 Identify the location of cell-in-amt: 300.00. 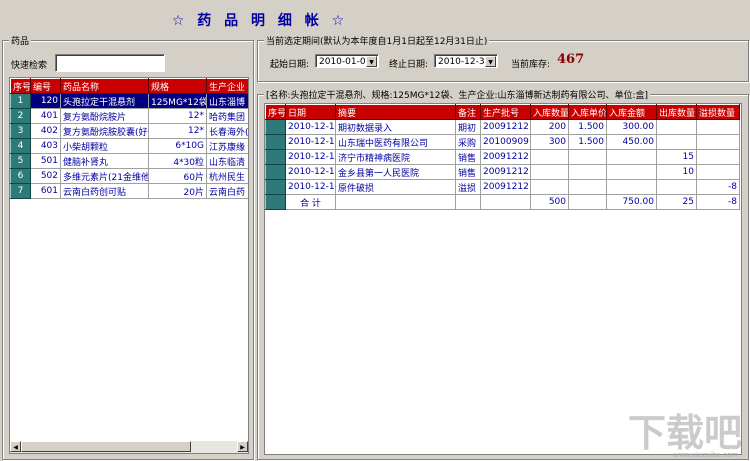
(631, 127).